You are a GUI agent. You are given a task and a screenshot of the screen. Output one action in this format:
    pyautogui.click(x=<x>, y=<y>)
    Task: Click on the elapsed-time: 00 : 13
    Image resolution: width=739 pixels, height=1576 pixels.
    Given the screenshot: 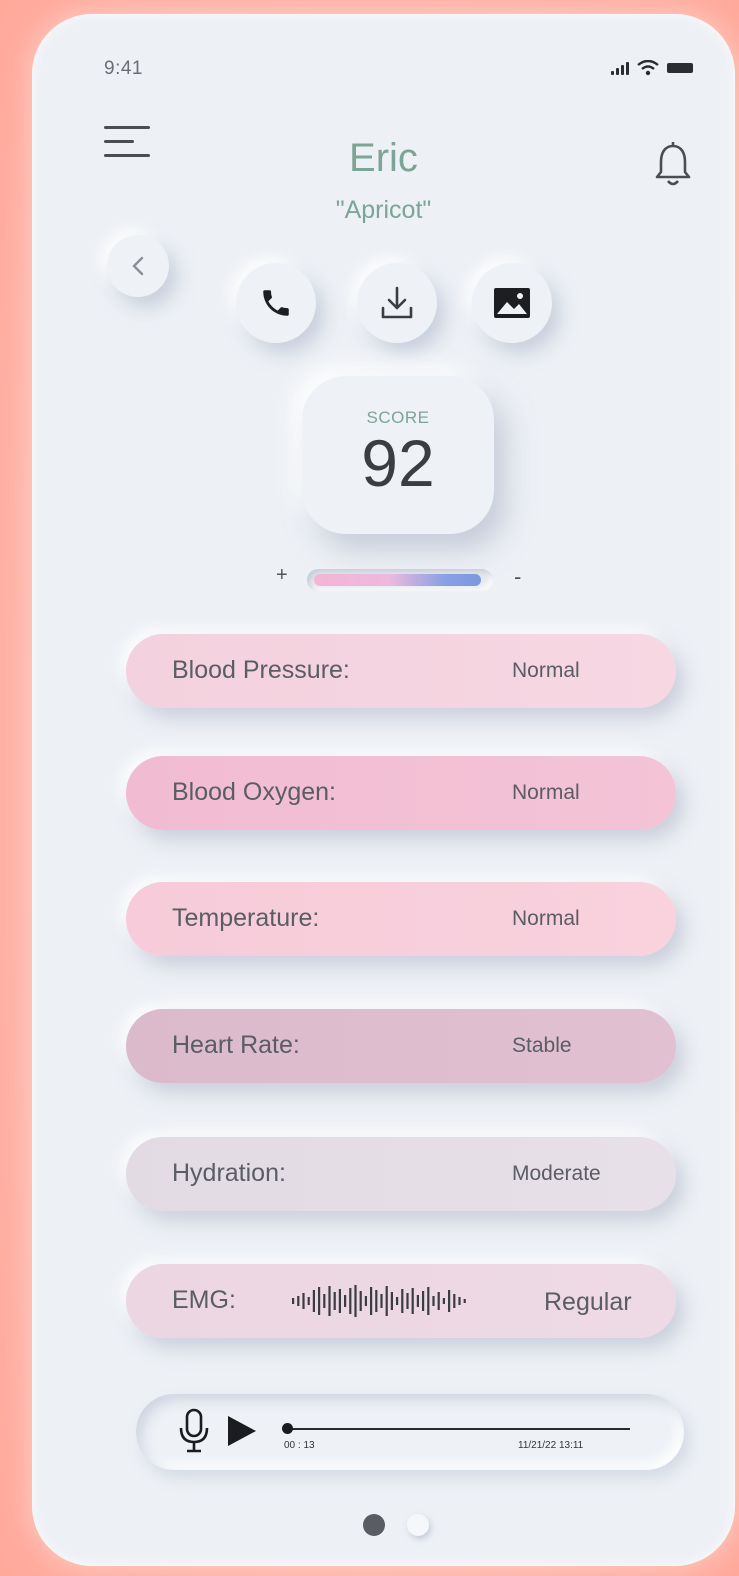 What is the action you would take?
    pyautogui.click(x=299, y=1445)
    